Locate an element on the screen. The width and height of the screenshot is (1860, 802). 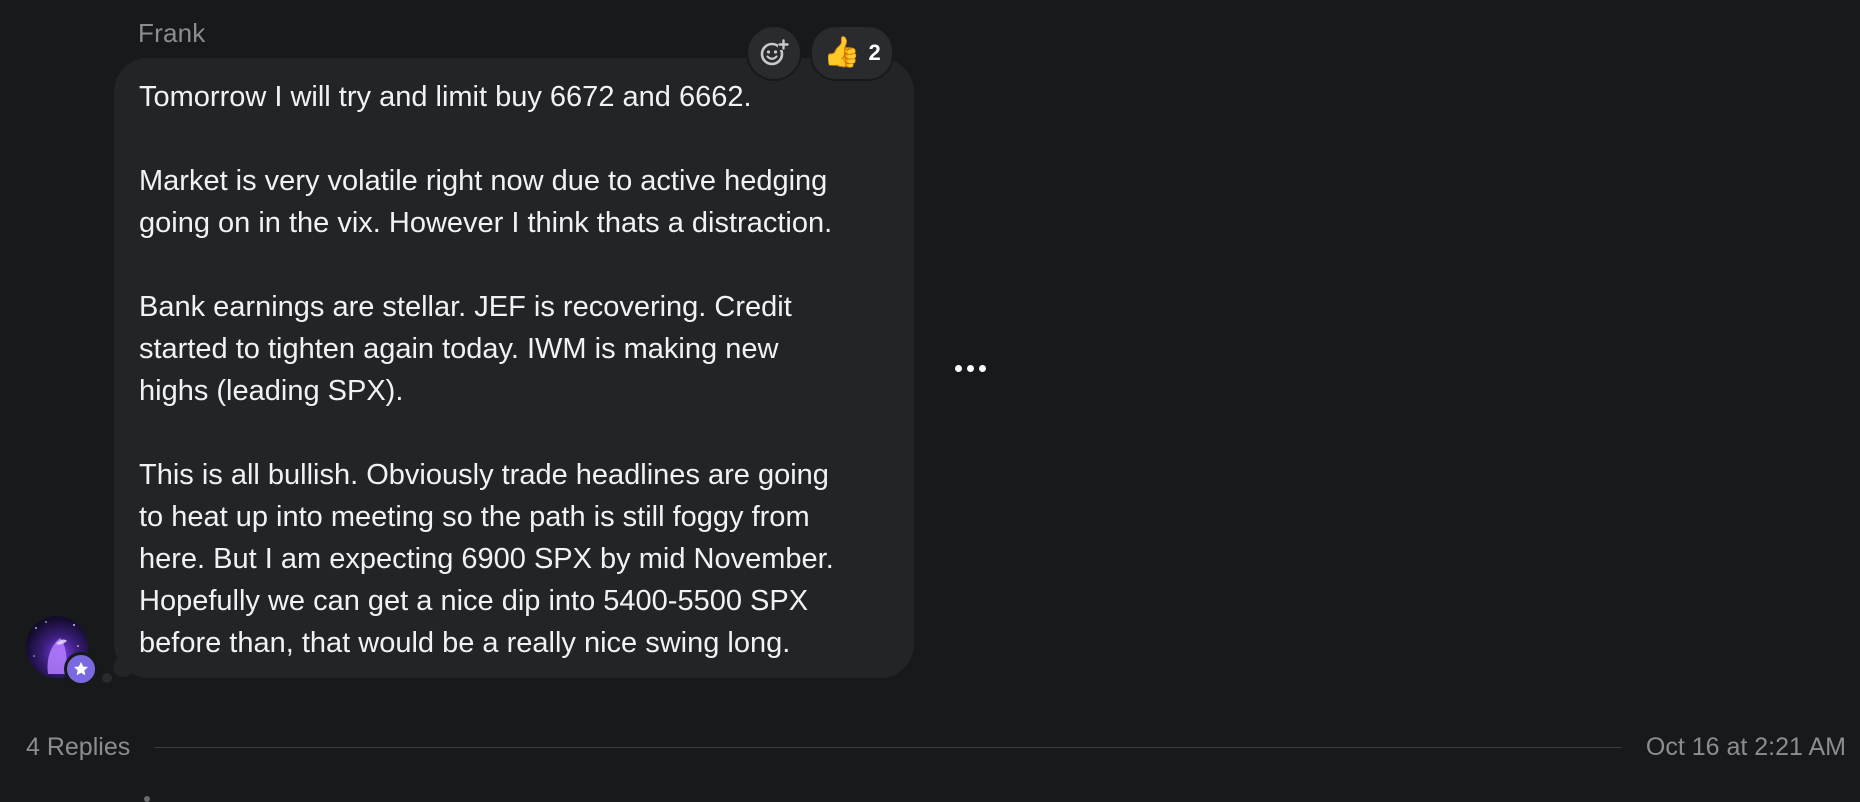
thread-footer: 4 Replies Oct 16 at 2:21 AM is located at coordinates (936, 747).